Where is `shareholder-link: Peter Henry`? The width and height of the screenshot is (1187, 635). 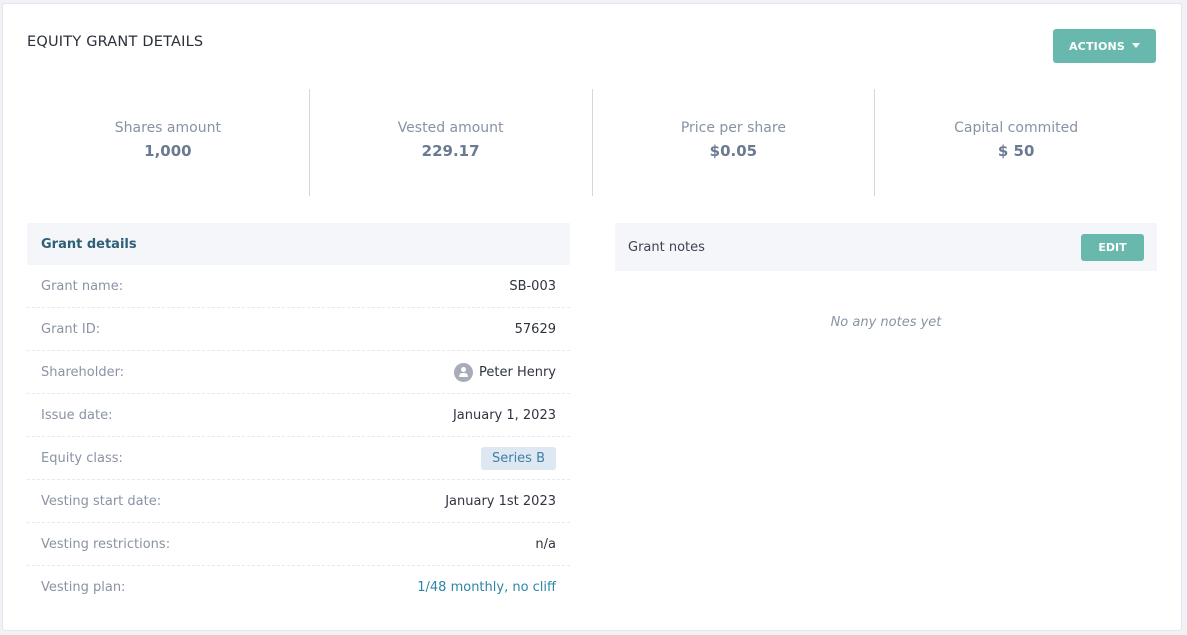 shareholder-link: Peter Henry is located at coordinates (505, 372).